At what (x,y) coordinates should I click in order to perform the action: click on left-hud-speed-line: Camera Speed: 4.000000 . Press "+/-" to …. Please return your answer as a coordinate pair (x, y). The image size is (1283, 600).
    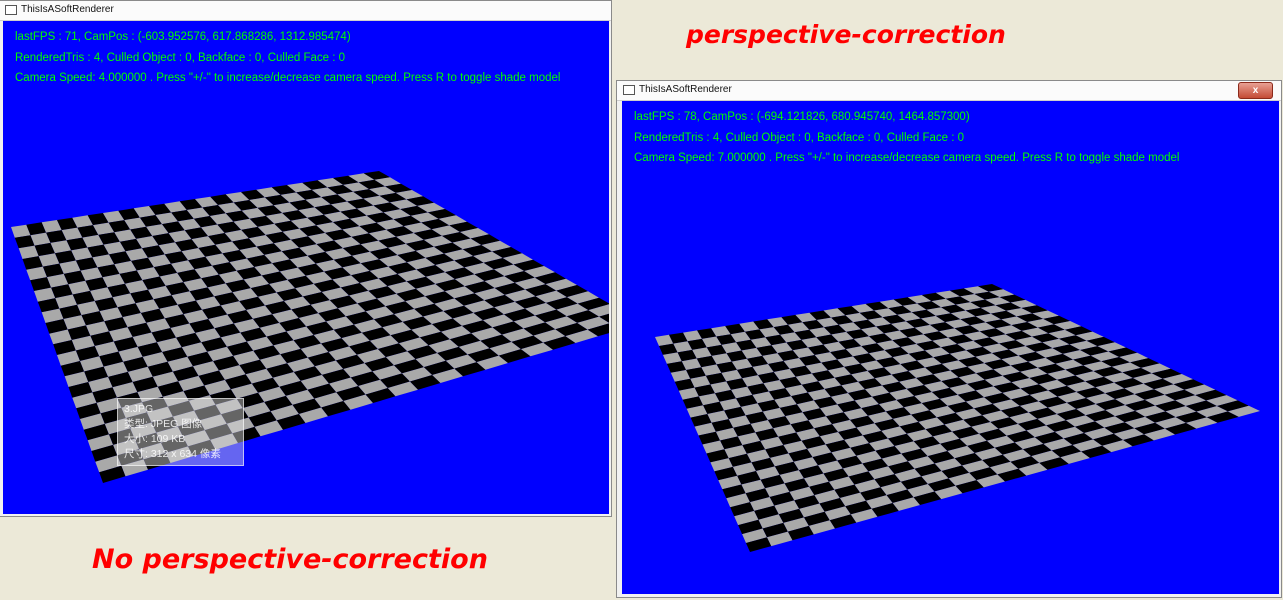
    Looking at the image, I should click on (288, 78).